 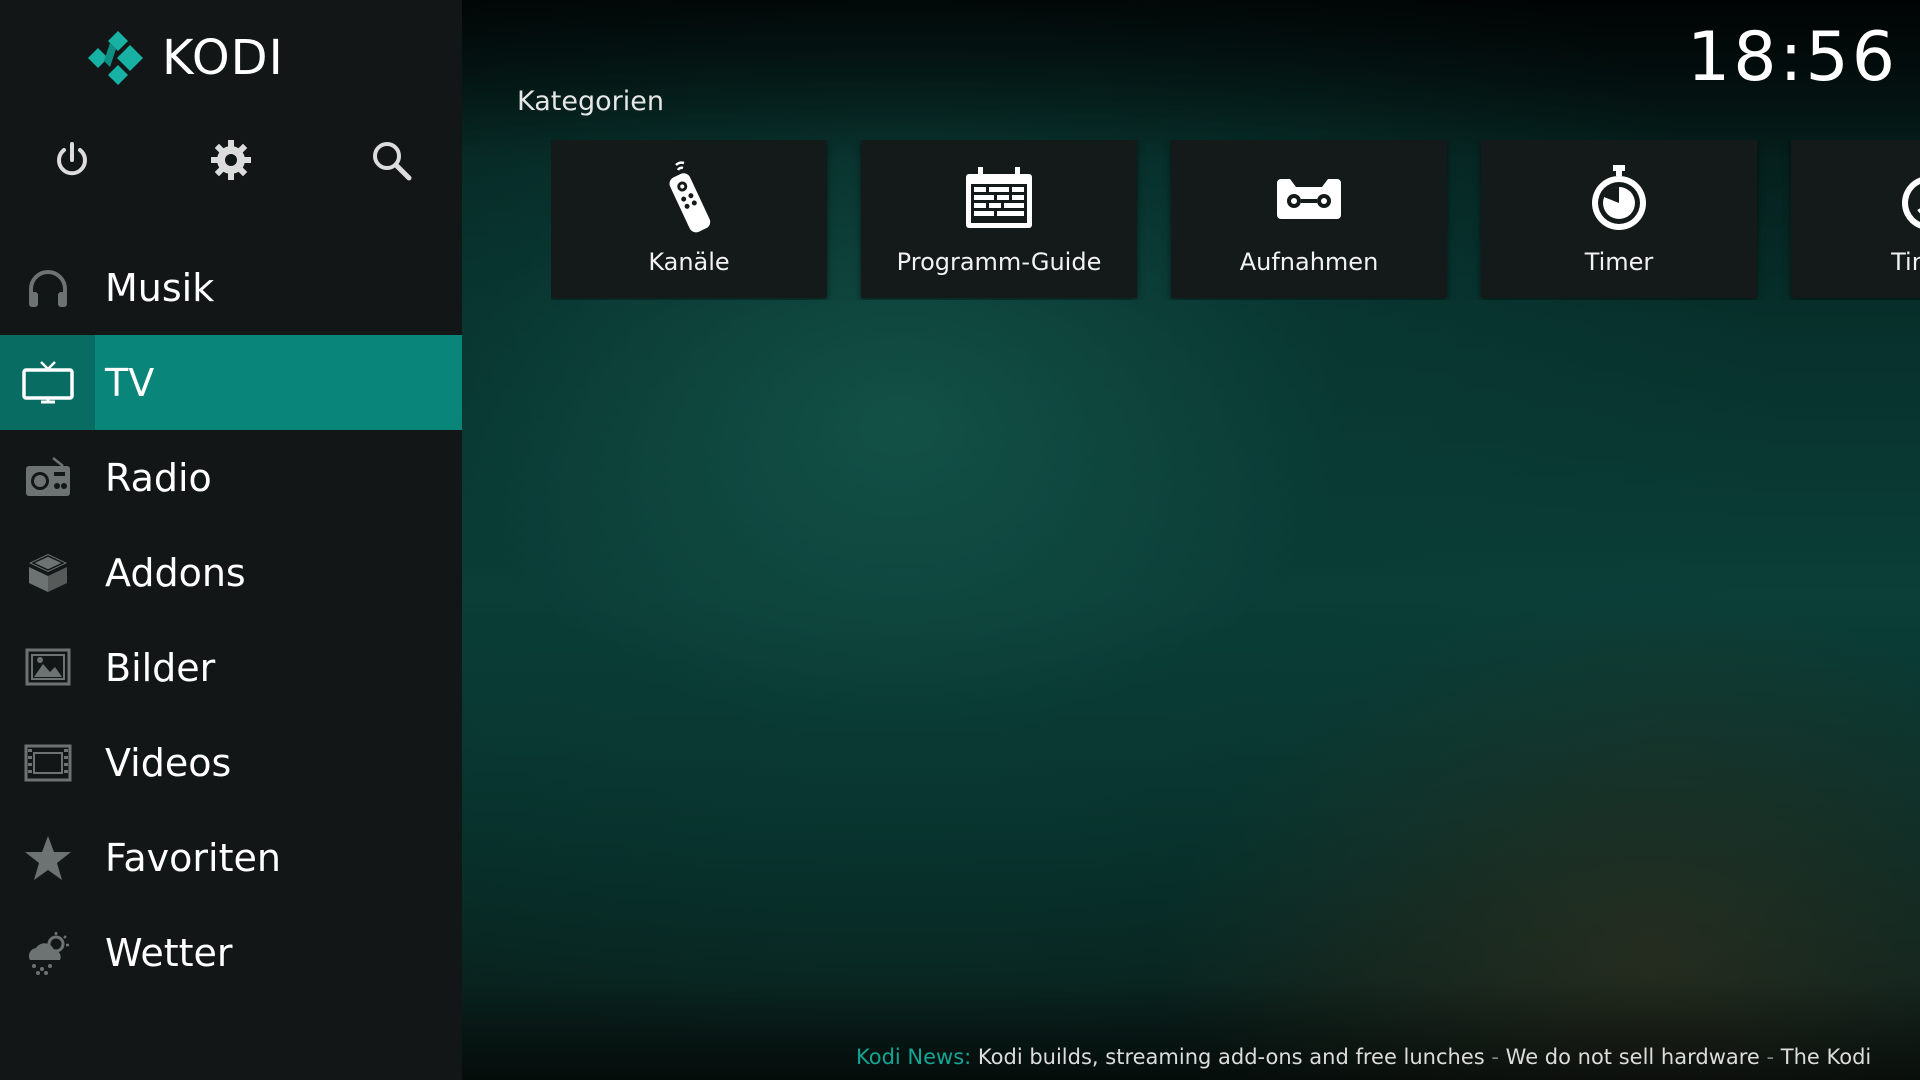 I want to click on film-icon, so click(x=47, y=762).